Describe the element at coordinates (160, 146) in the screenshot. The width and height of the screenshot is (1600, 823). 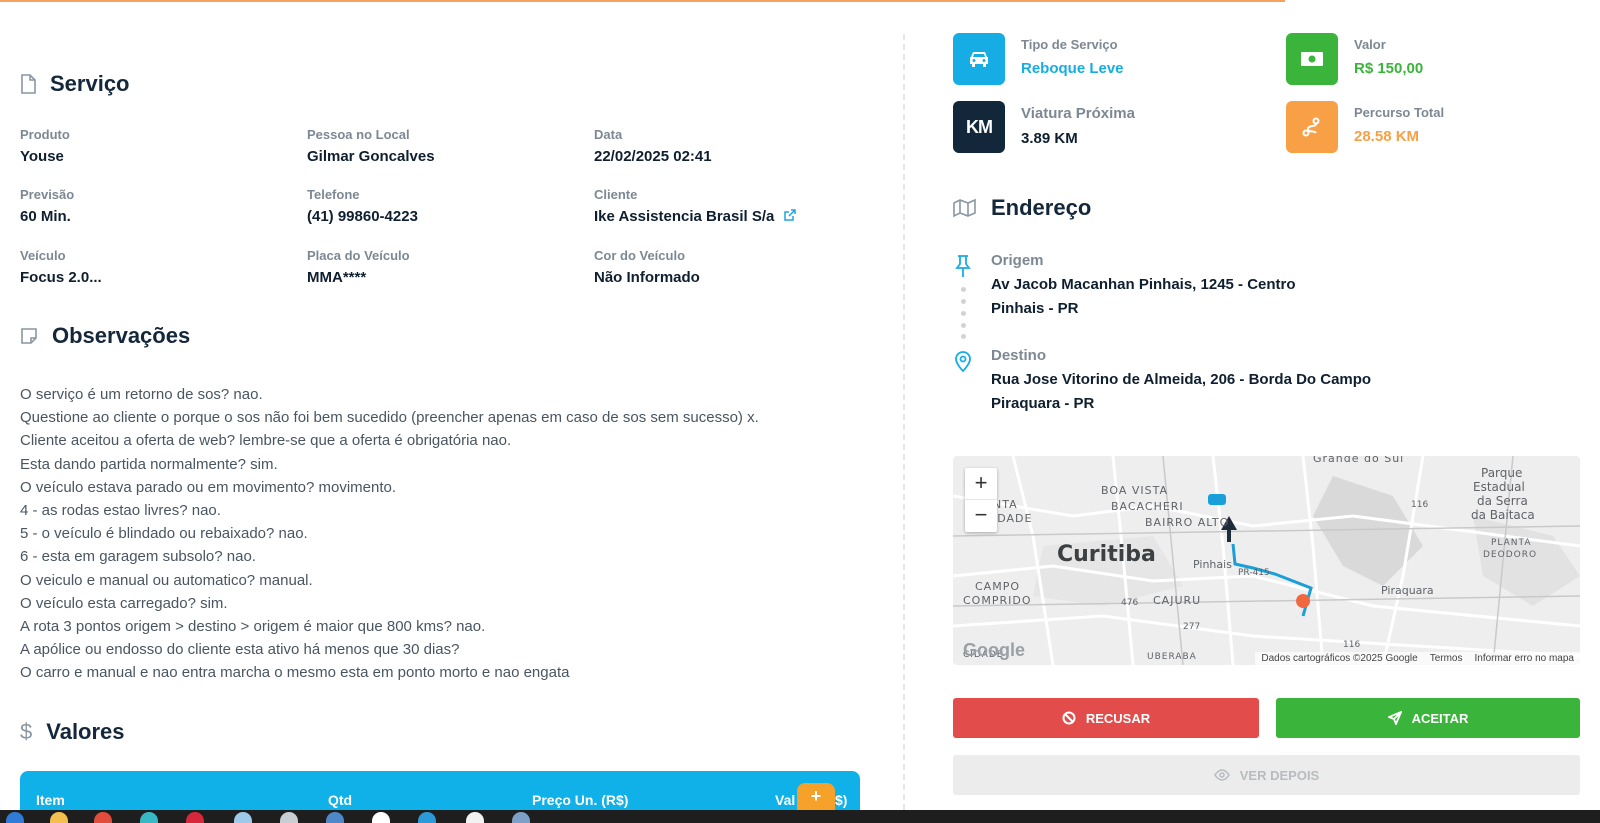
I see `field-produto: Produto Youse` at that location.